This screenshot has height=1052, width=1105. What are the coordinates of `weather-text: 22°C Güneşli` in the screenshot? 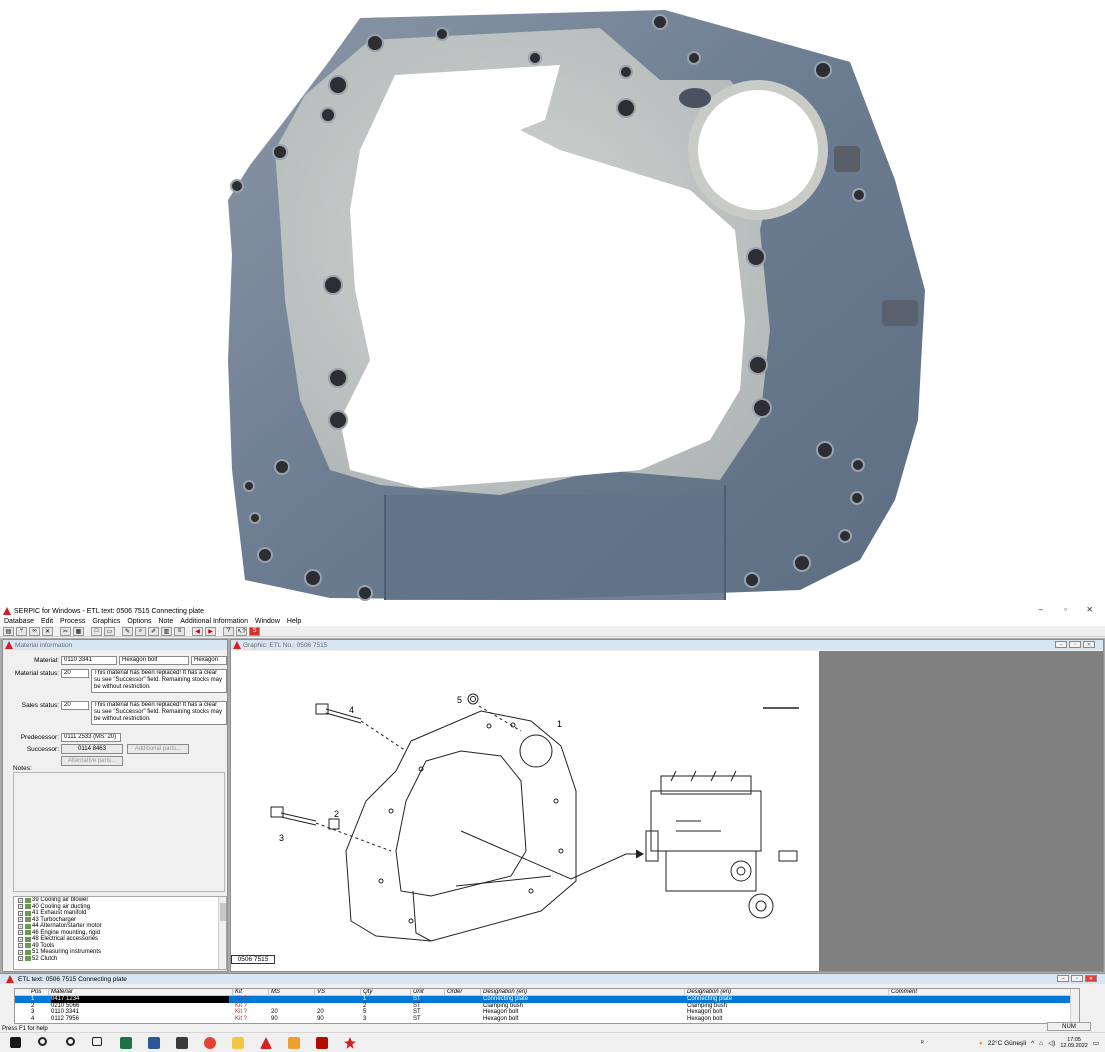 It's located at (1007, 1043).